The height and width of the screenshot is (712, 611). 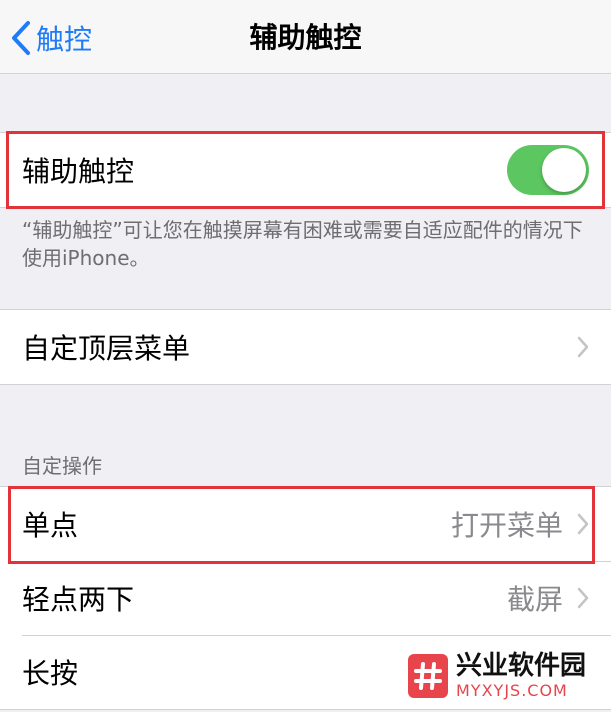 I want to click on assistive-touch-label: 辅助触控, so click(x=78, y=171).